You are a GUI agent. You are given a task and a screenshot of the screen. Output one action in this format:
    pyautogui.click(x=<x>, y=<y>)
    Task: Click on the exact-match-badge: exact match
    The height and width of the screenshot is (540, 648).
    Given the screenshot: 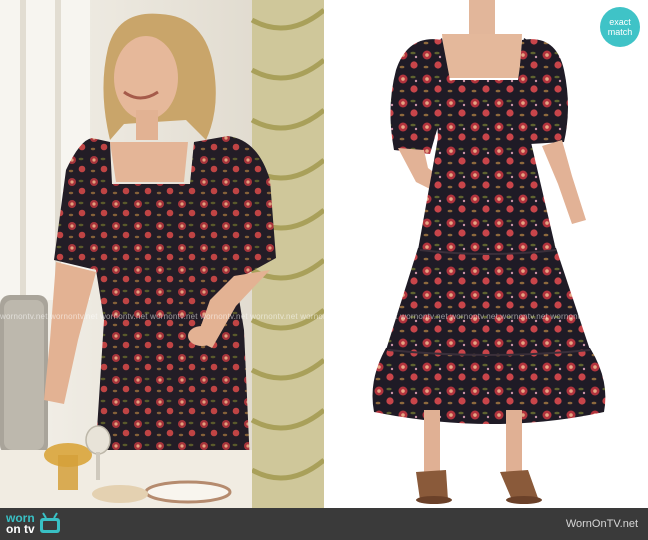 What is the action you would take?
    pyautogui.click(x=620, y=27)
    